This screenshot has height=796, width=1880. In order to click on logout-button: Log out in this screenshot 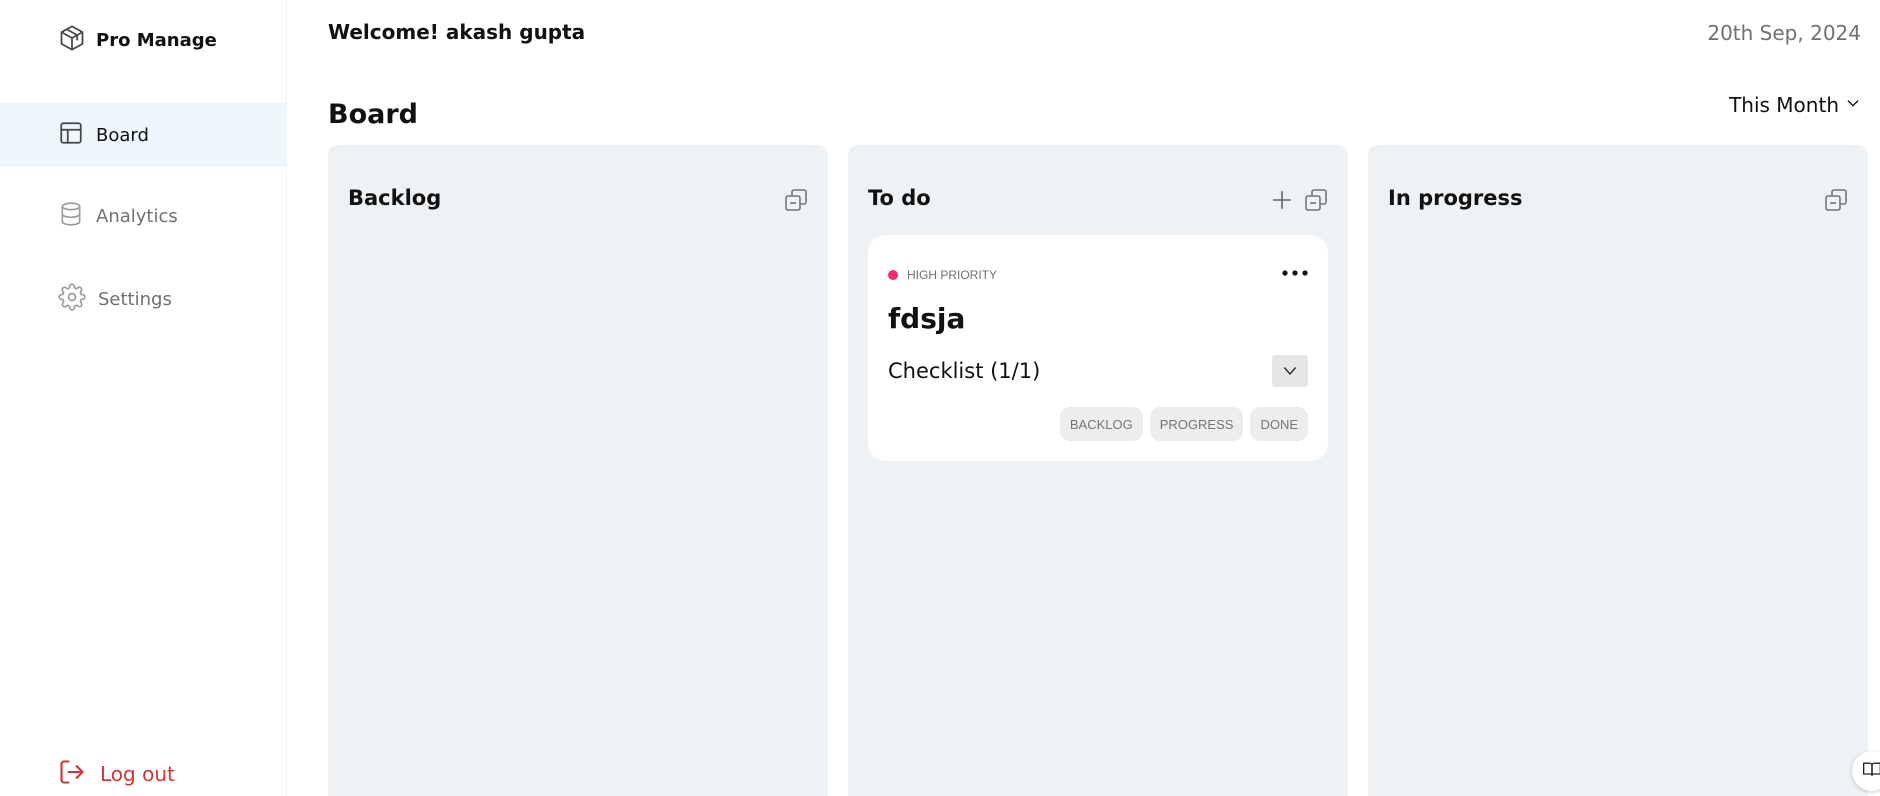, I will do `click(116, 774)`.